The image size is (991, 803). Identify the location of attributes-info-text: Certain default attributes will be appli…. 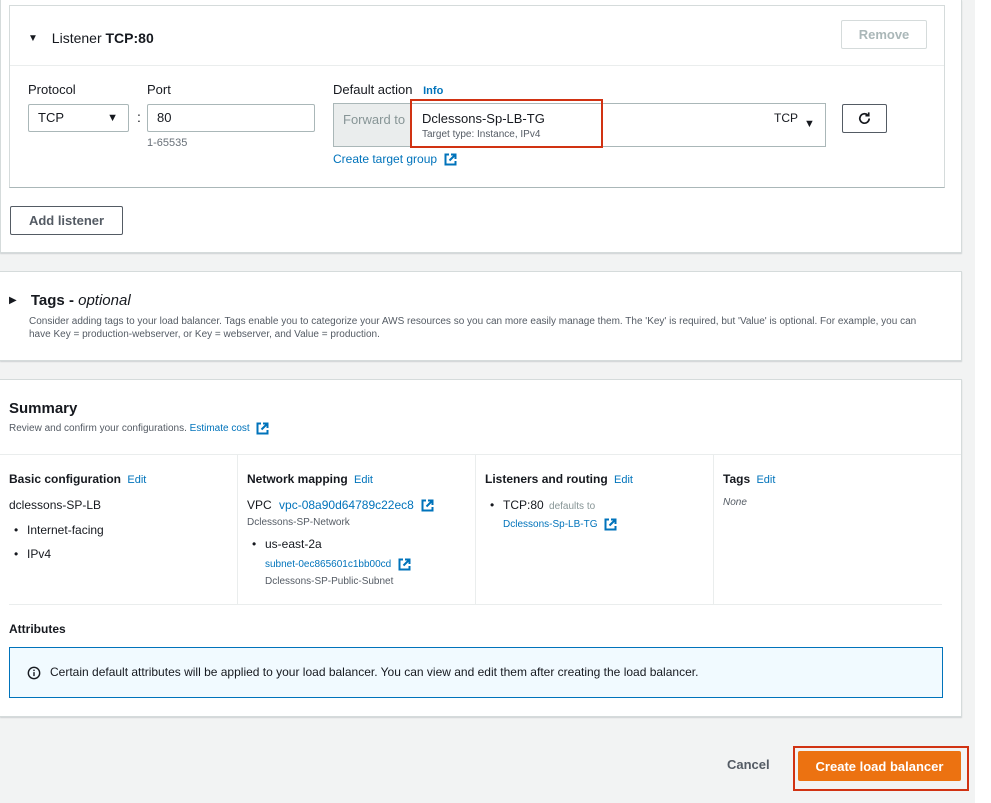
(374, 672).